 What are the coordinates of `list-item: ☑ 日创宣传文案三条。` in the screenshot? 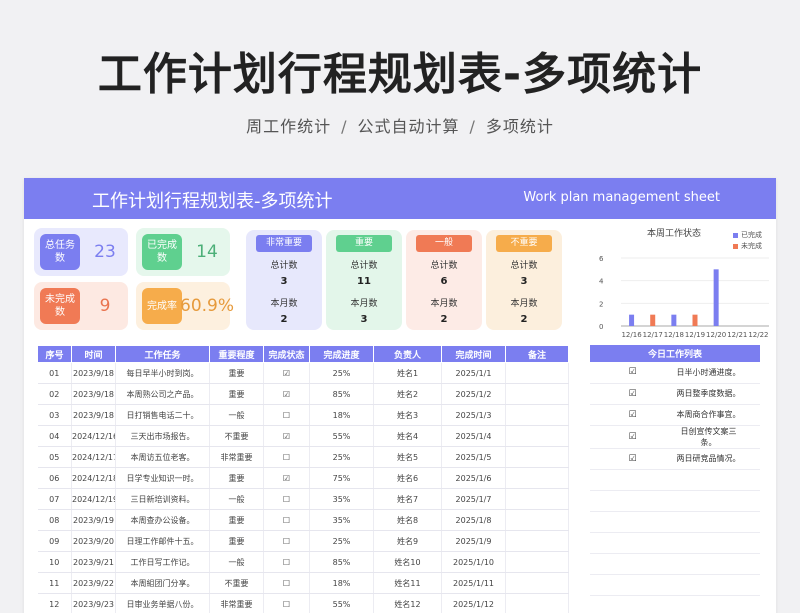 It's located at (675, 437).